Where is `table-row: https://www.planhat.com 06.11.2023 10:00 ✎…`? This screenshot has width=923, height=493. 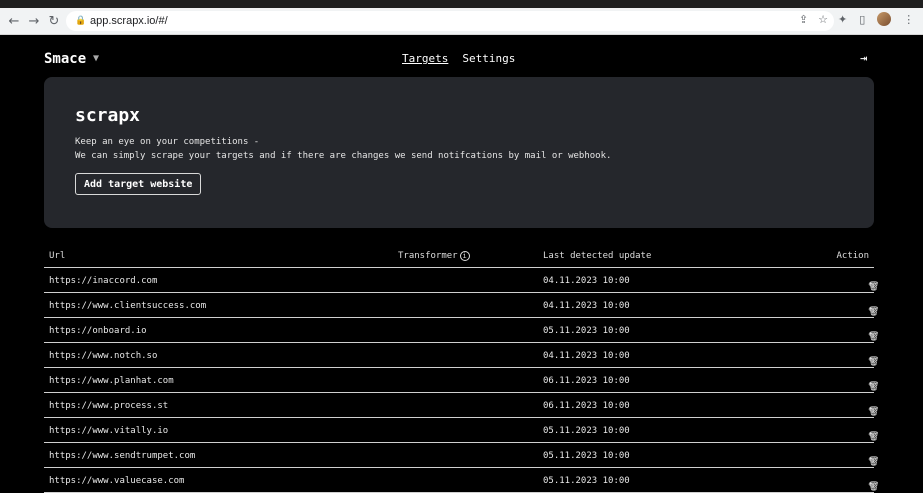 table-row: https://www.planhat.com 06.11.2023 10:00 ✎… is located at coordinates (461, 380).